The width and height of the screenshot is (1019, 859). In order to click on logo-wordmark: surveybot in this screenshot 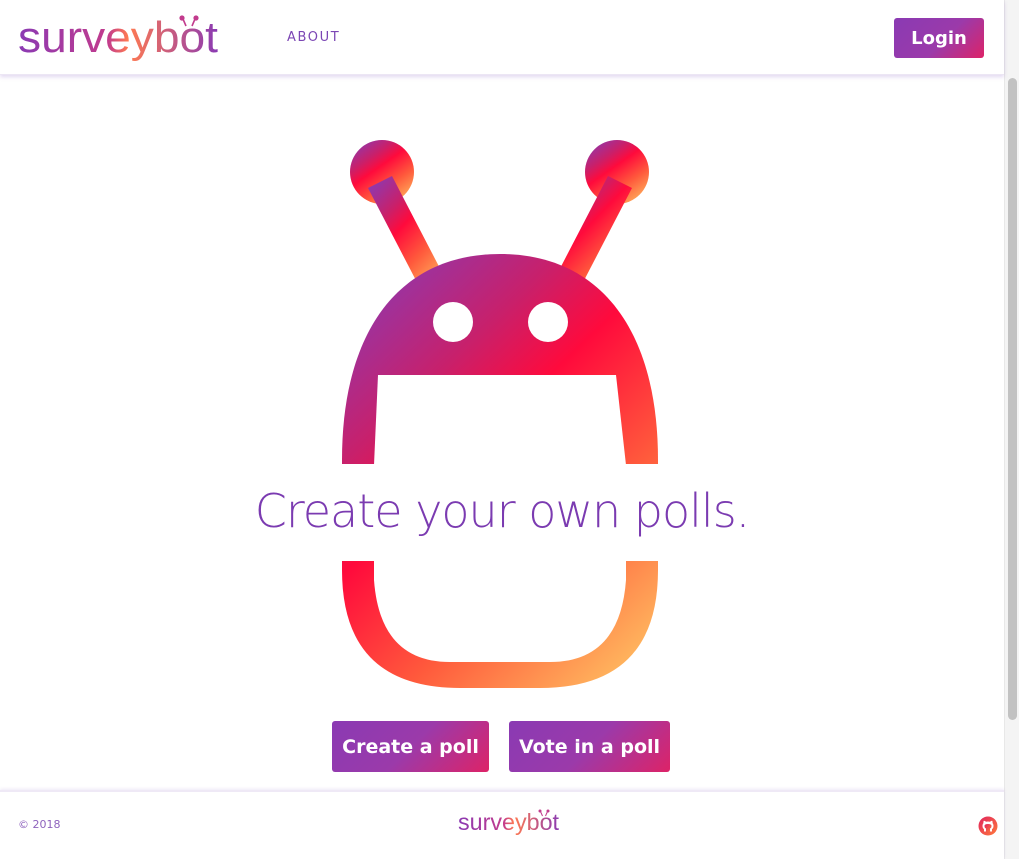, I will do `click(118, 37)`.